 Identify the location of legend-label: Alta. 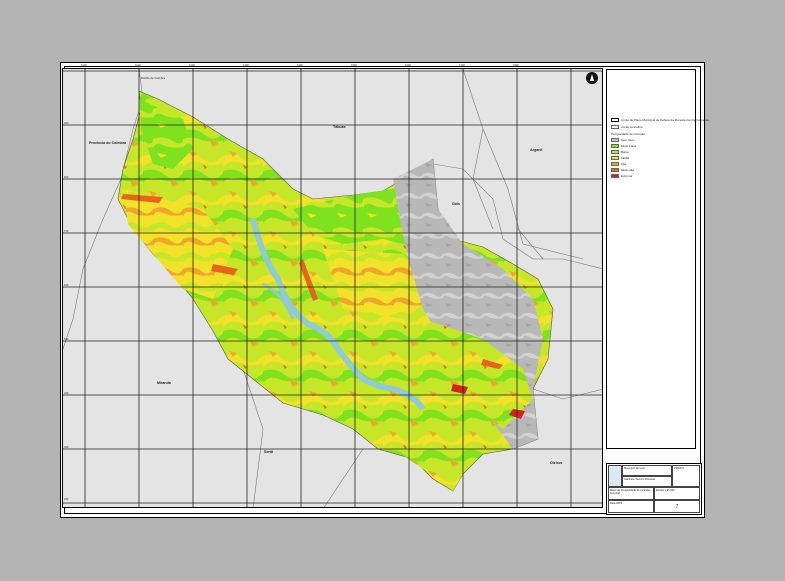
(624, 164).